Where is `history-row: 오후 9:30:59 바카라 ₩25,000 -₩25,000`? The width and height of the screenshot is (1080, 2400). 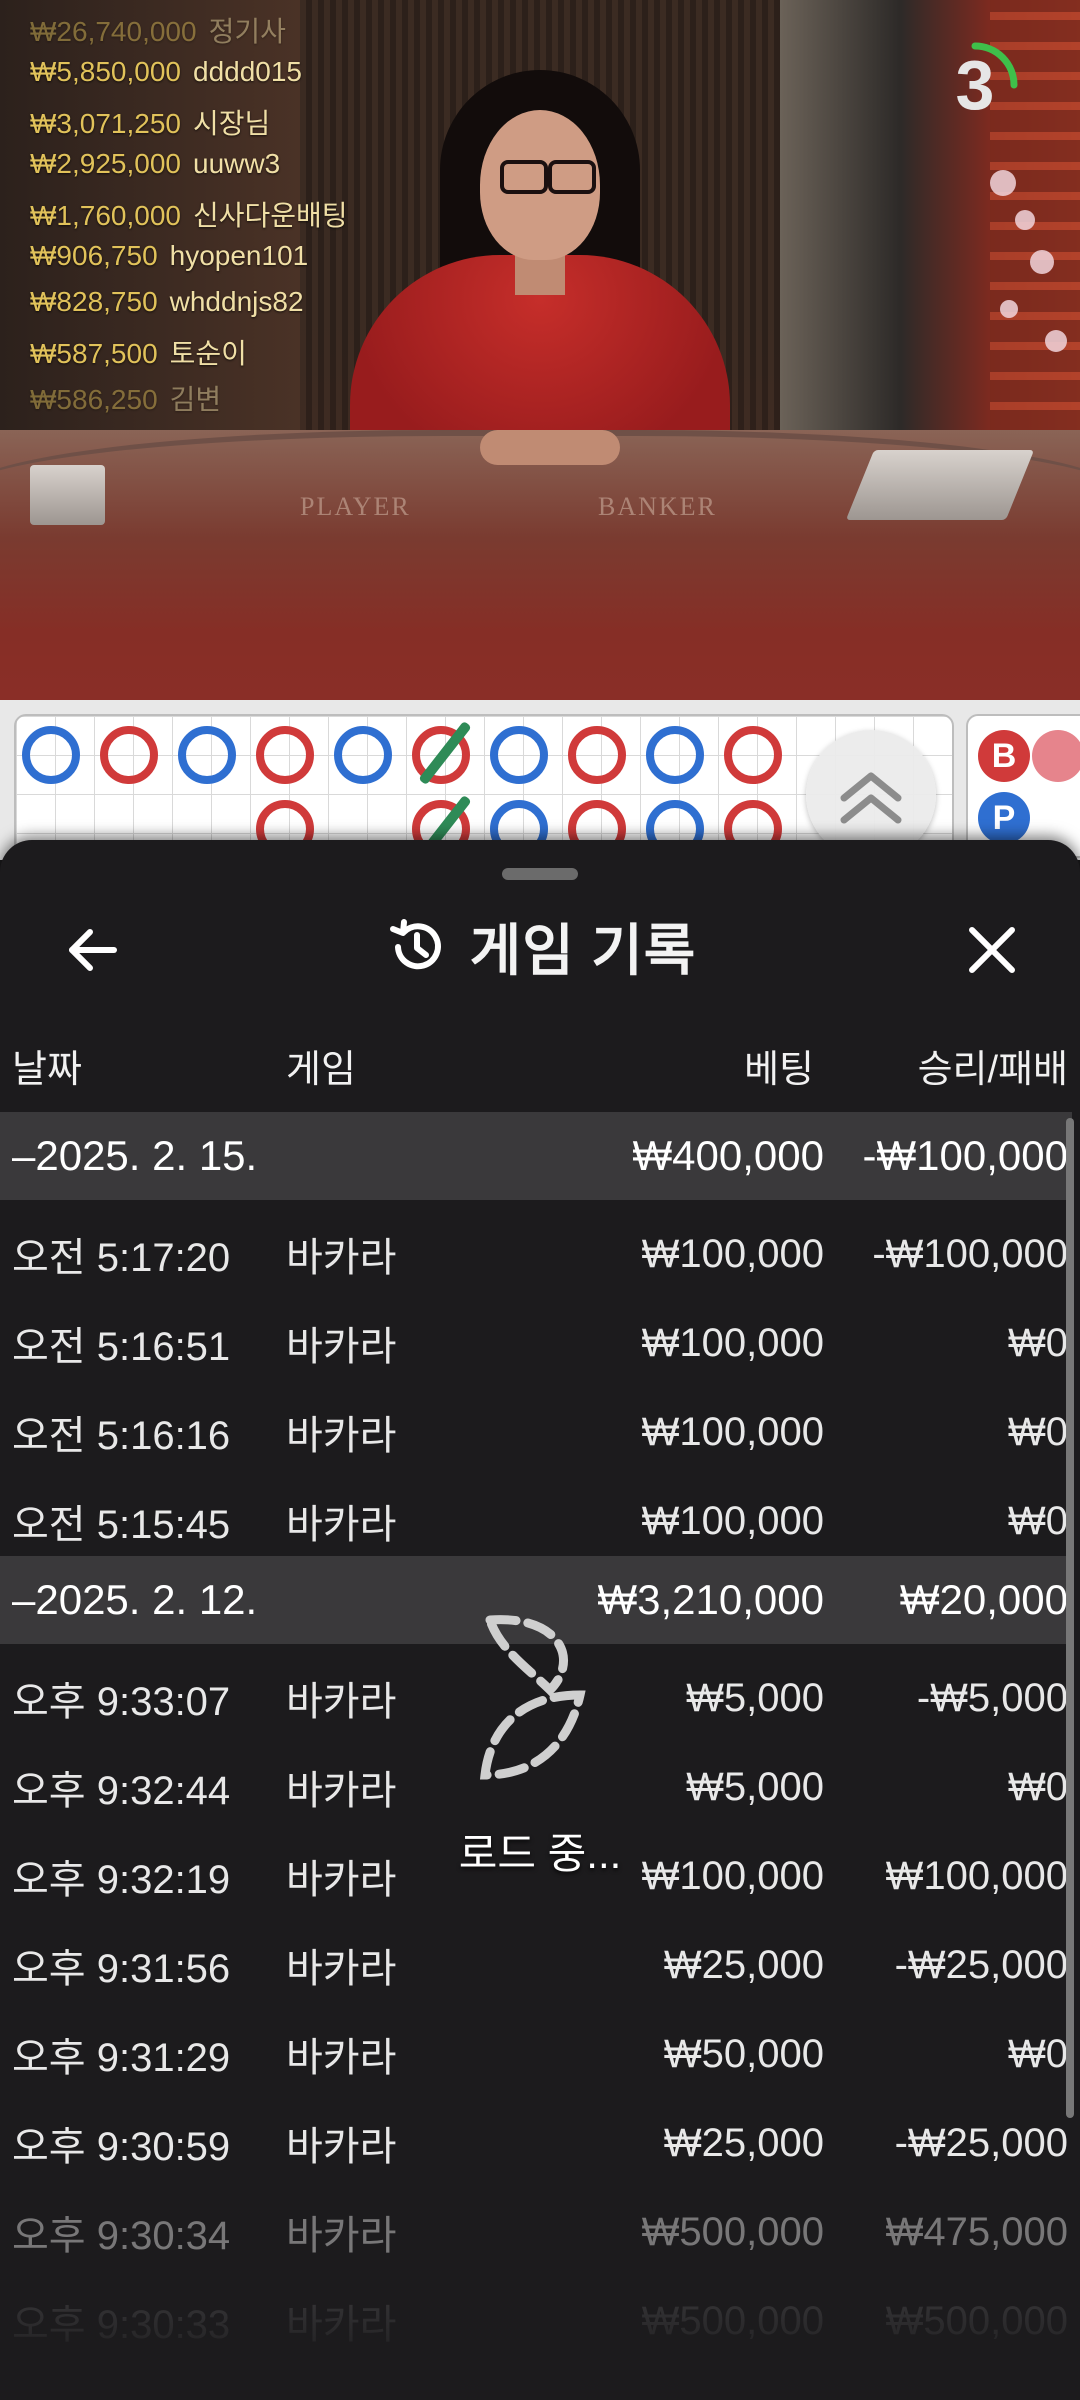
history-row: 오후 9:30:59 바카라 ₩25,000 -₩25,000 is located at coordinates (536, 2143).